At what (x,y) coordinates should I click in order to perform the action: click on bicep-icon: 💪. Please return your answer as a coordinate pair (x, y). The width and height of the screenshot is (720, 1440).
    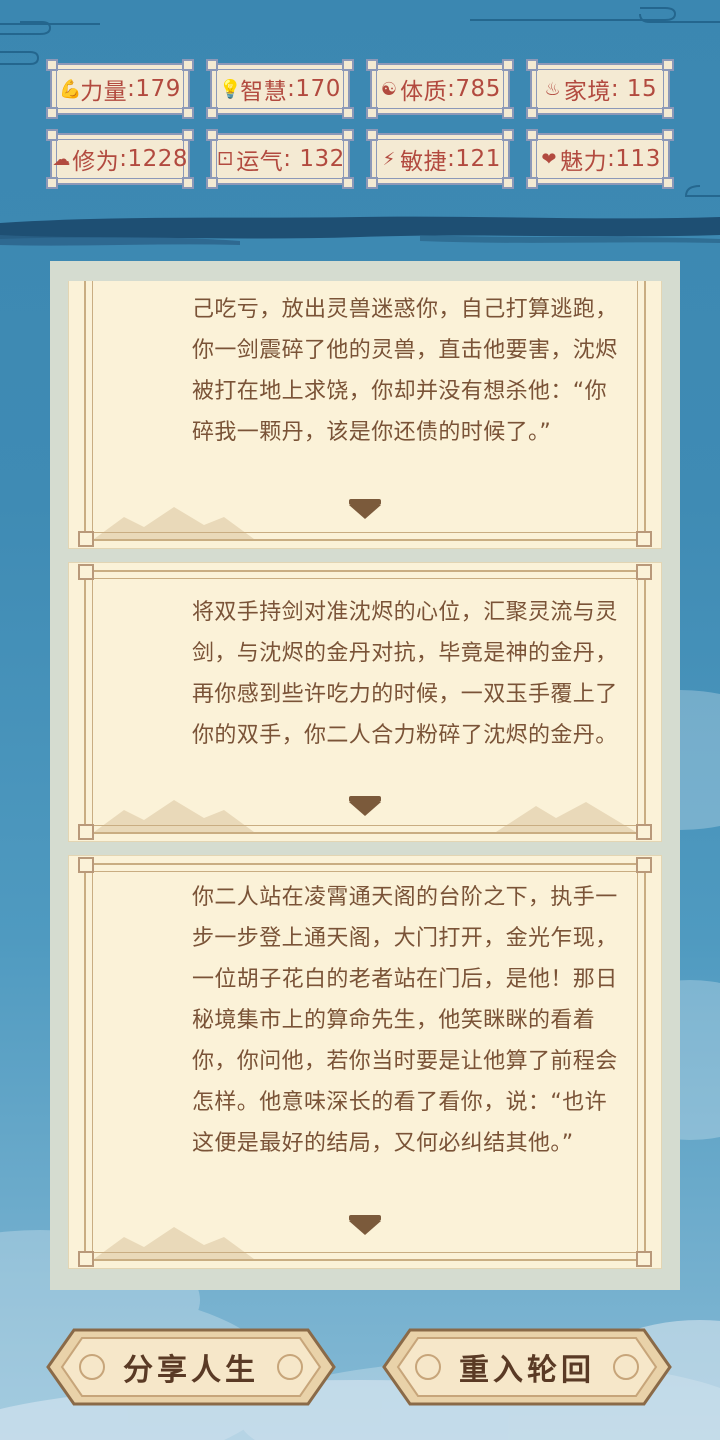
    Looking at the image, I should click on (71, 89).